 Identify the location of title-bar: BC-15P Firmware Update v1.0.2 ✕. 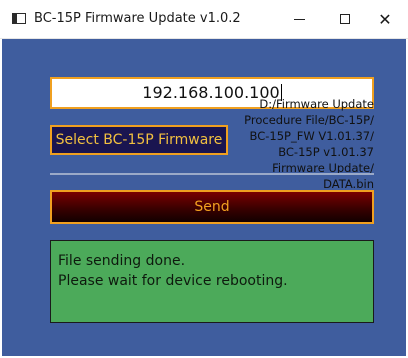
(204, 19).